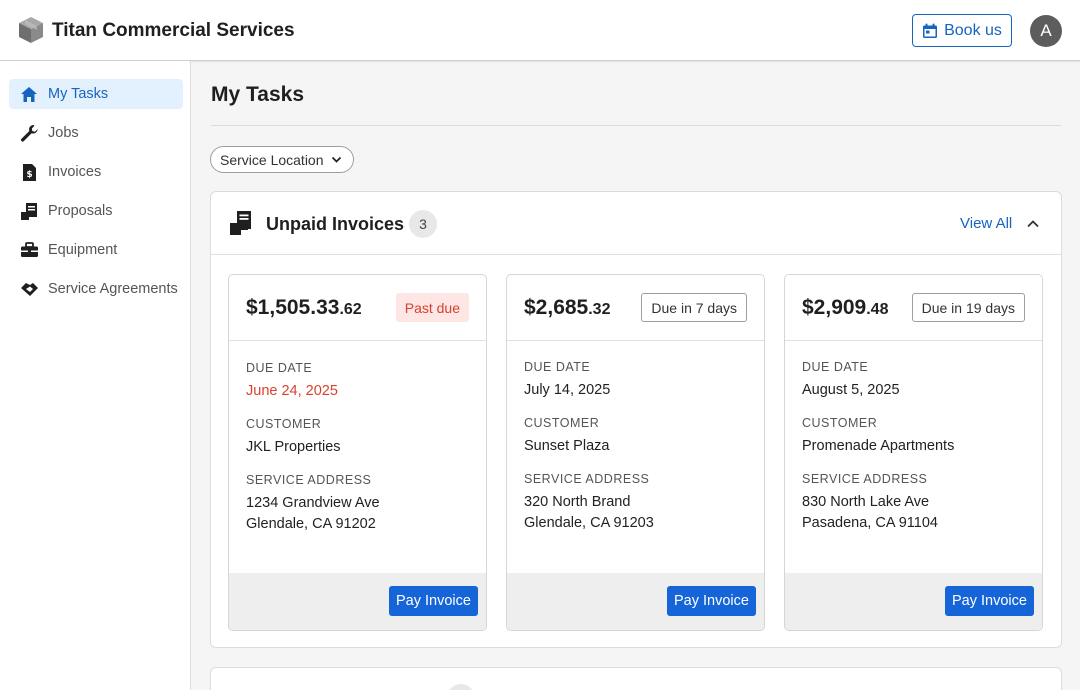 This screenshot has width=1080, height=690. I want to click on sidebar-item-label: Invoices, so click(75, 172).